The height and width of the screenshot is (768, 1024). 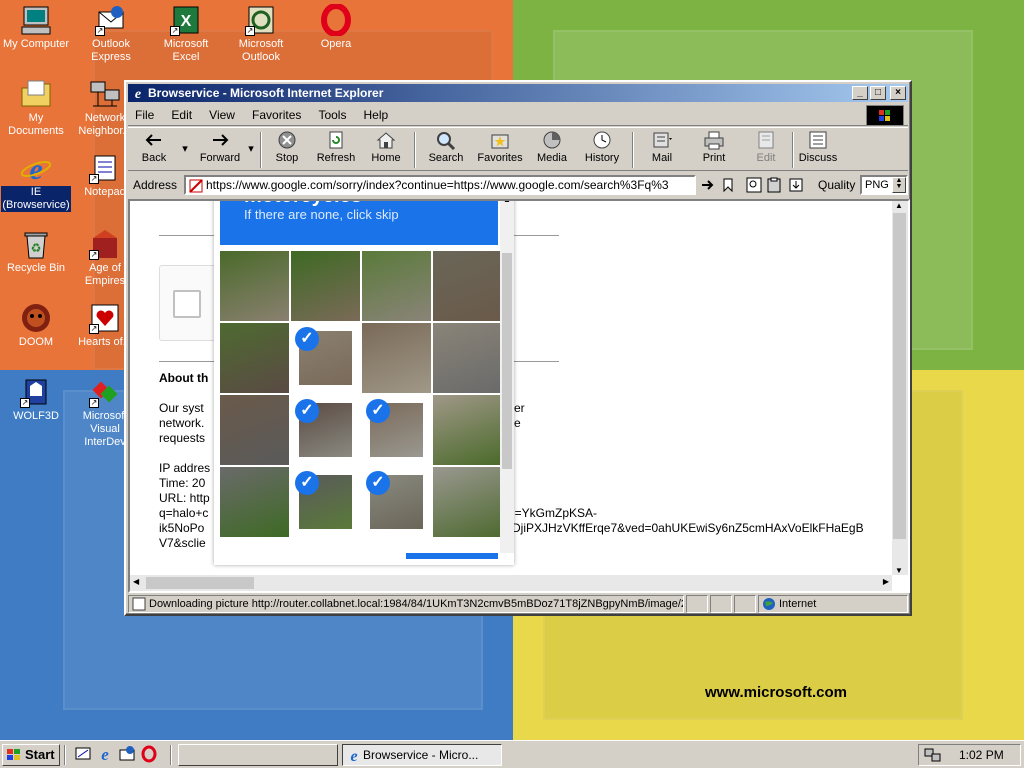 What do you see at coordinates (105, 318) in the screenshot?
I see `hearts-icon: ↗` at bounding box center [105, 318].